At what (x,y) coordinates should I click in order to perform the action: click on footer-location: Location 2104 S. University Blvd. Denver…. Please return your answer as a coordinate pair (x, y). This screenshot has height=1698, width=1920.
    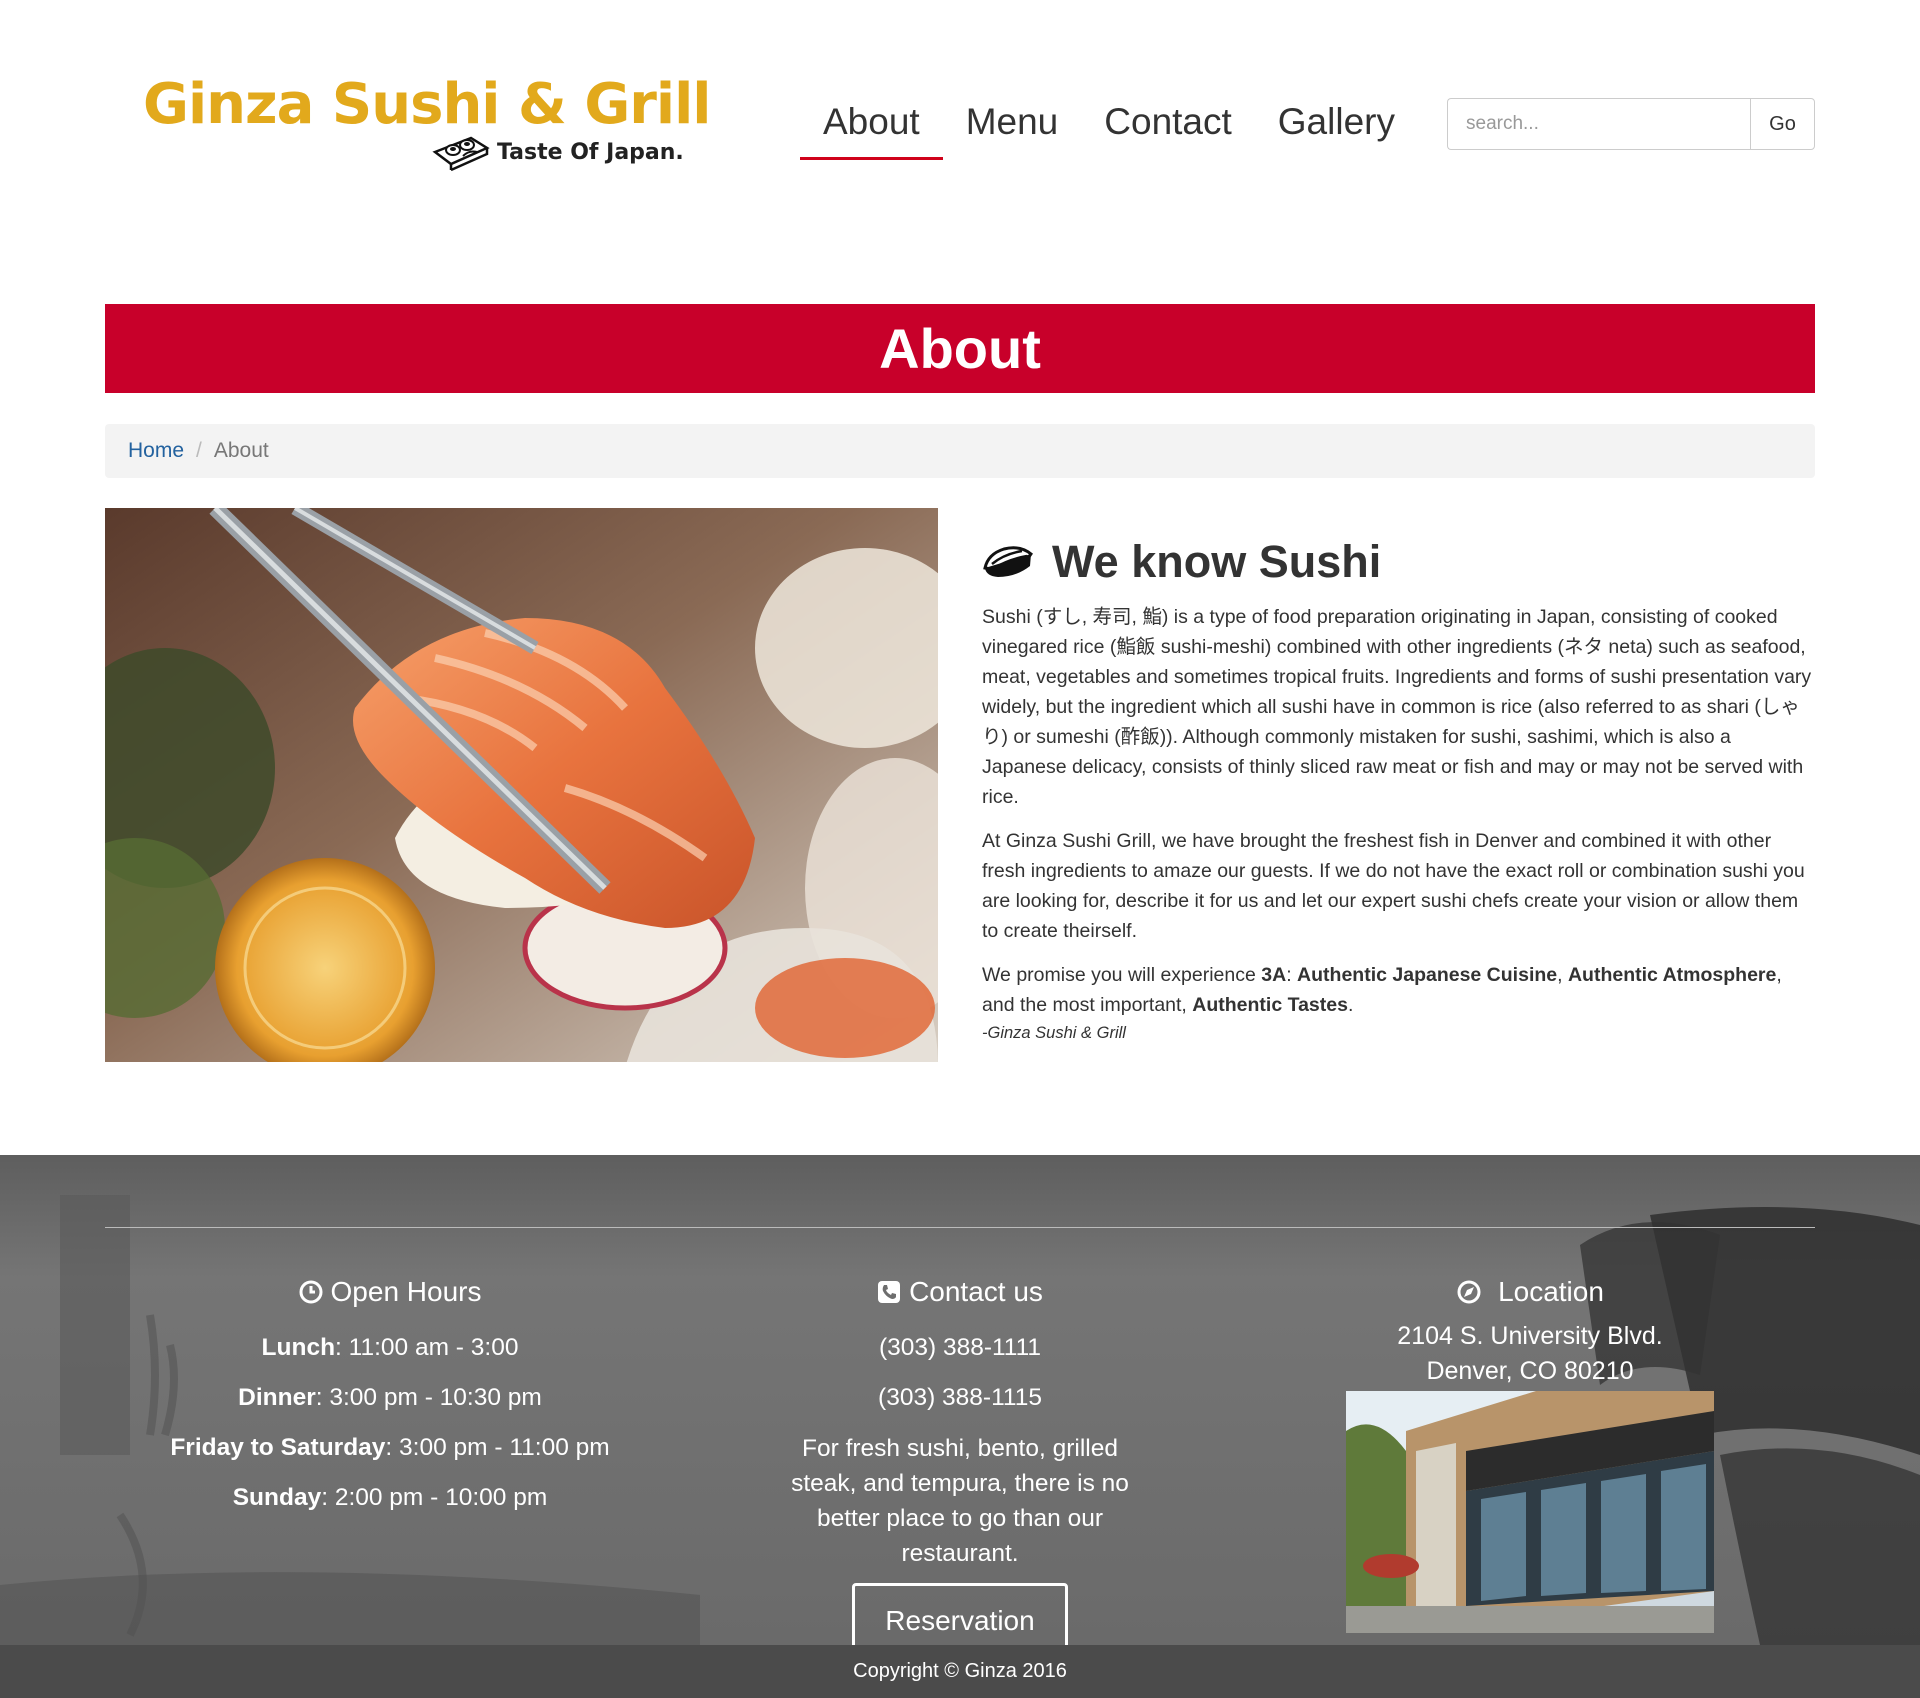
    Looking at the image, I should click on (1530, 1452).